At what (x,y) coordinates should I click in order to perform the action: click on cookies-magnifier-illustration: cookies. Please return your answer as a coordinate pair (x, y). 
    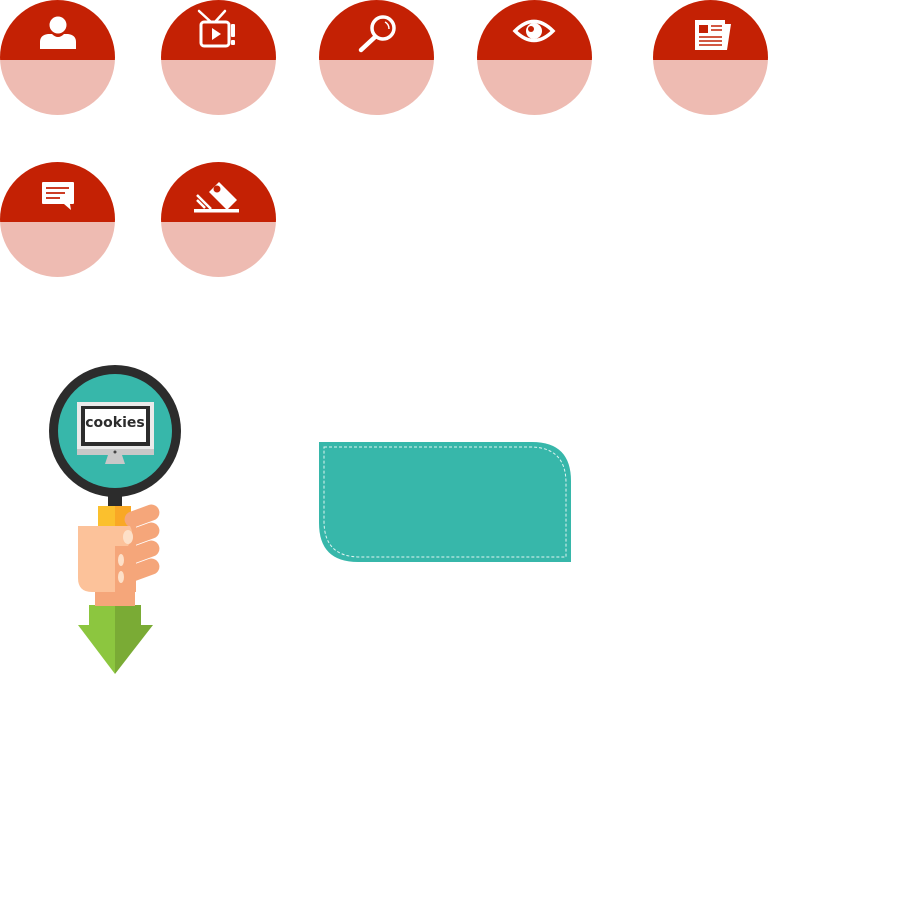
    Looking at the image, I should click on (115, 520).